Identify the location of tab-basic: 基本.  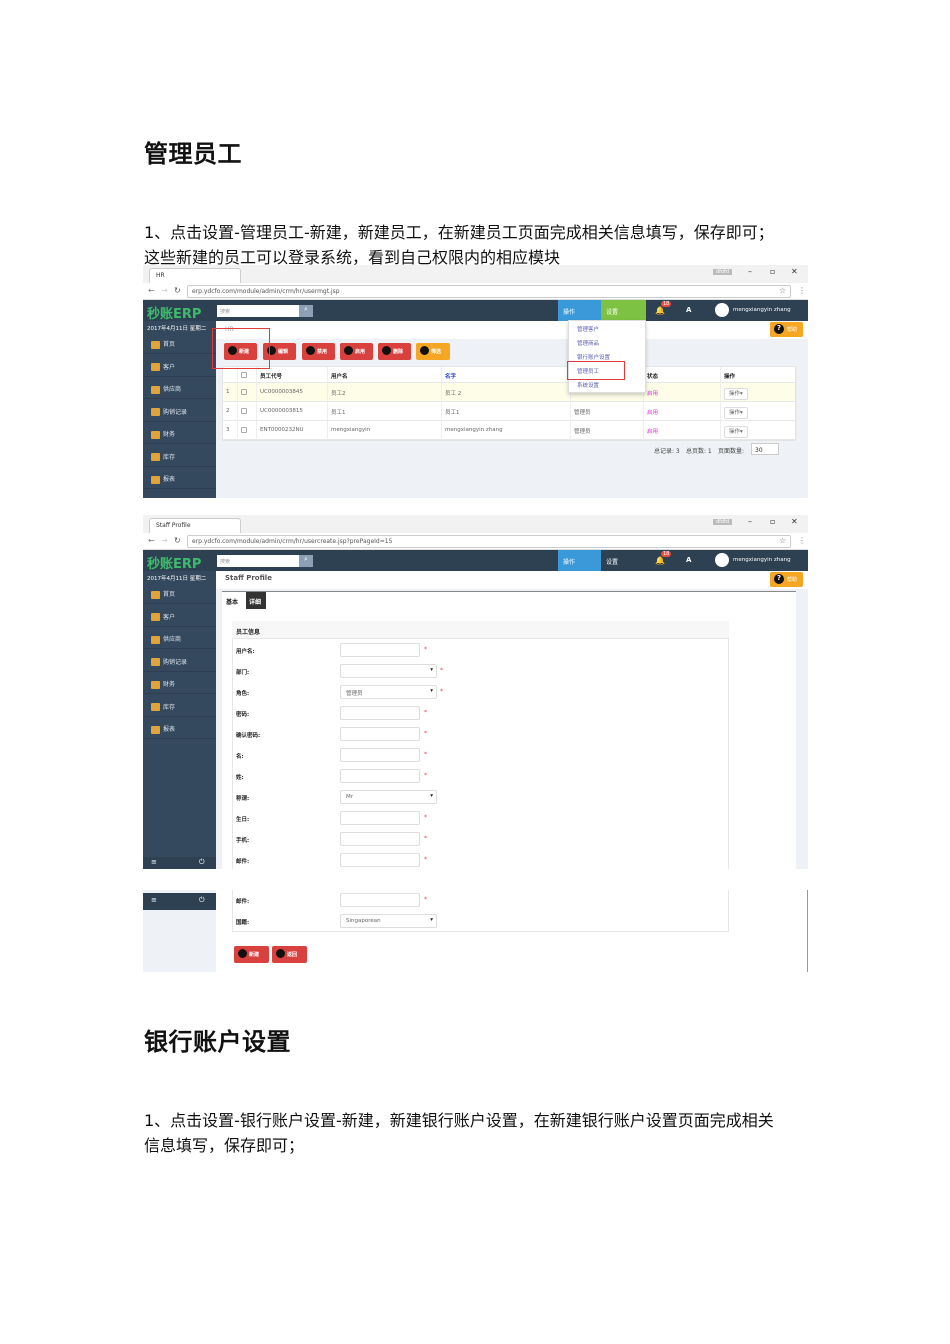
(232, 601).